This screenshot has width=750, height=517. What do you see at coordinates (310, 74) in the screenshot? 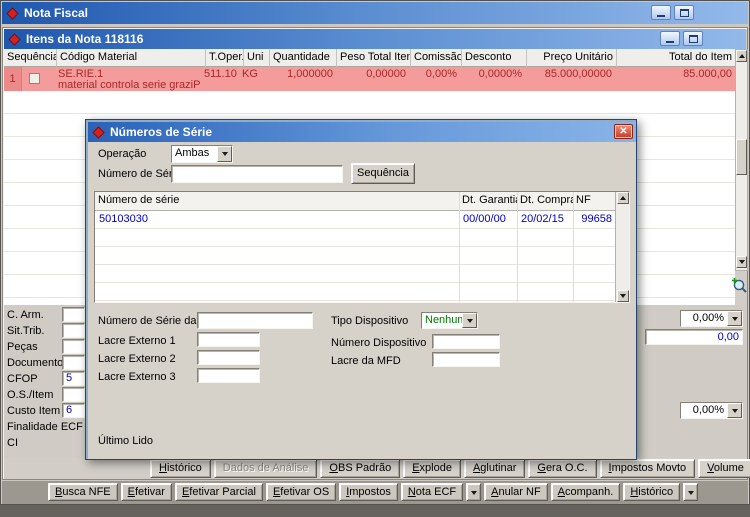
I see `row-quantidade: 1,000000` at bounding box center [310, 74].